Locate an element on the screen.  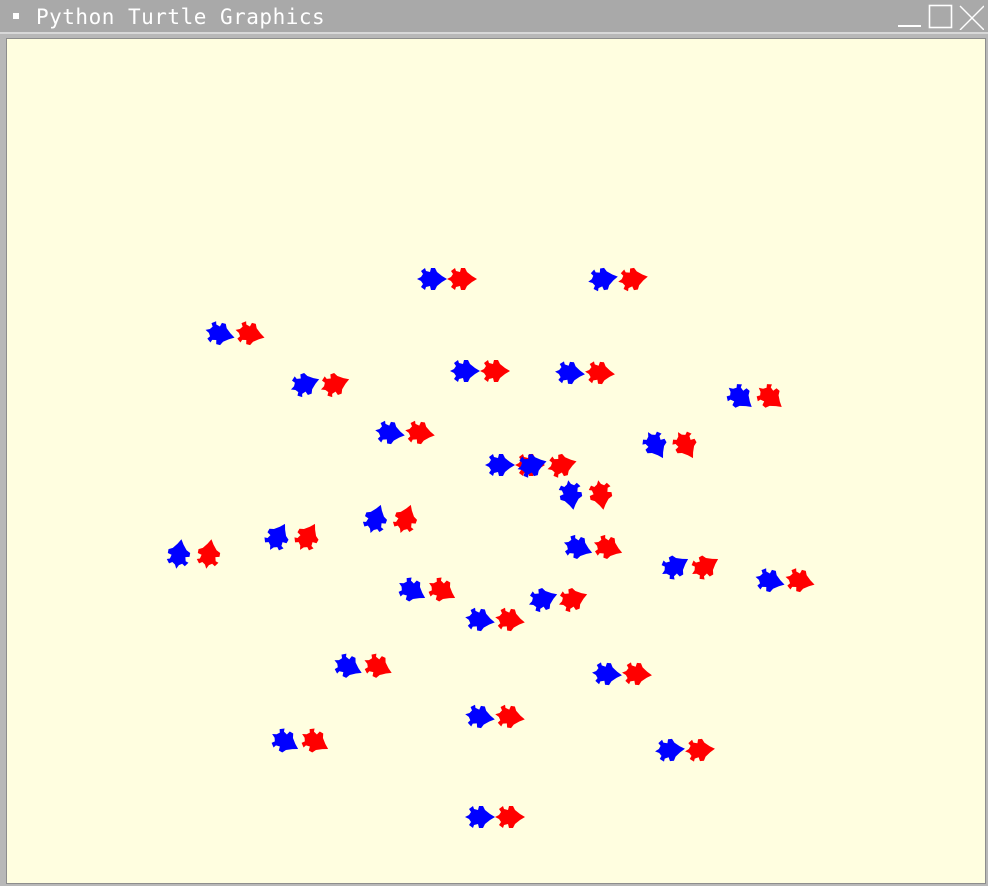
window-menu-icon is located at coordinates (16, 16).